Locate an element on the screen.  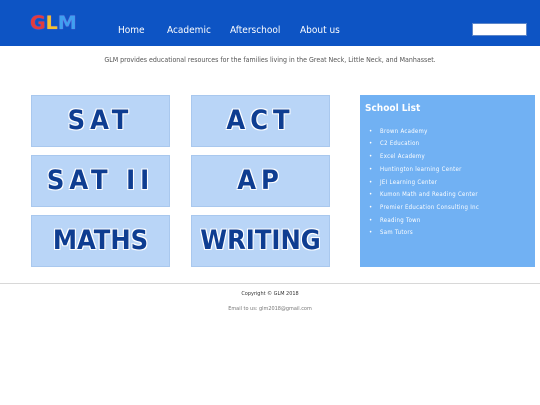
school-item-brown-academy: Brown Academy is located at coordinates (398, 132).